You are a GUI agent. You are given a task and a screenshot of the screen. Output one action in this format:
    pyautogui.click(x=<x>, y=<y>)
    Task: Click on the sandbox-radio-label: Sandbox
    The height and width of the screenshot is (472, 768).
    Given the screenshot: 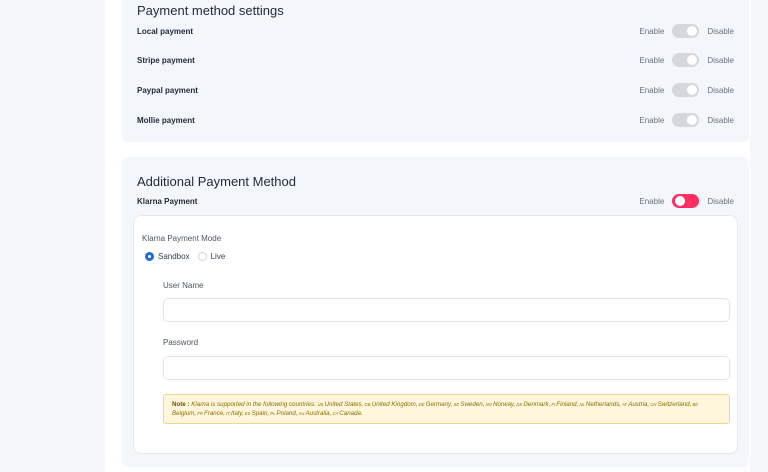 What is the action you would take?
    pyautogui.click(x=174, y=256)
    